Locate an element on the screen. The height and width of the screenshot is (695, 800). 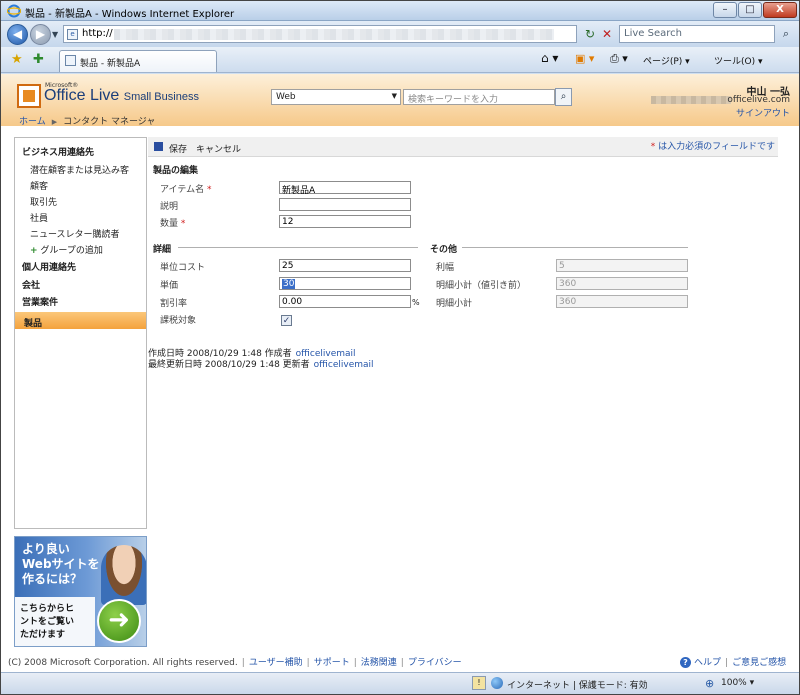
edit-section-title: 製品の編集 is located at coordinates (176, 171).